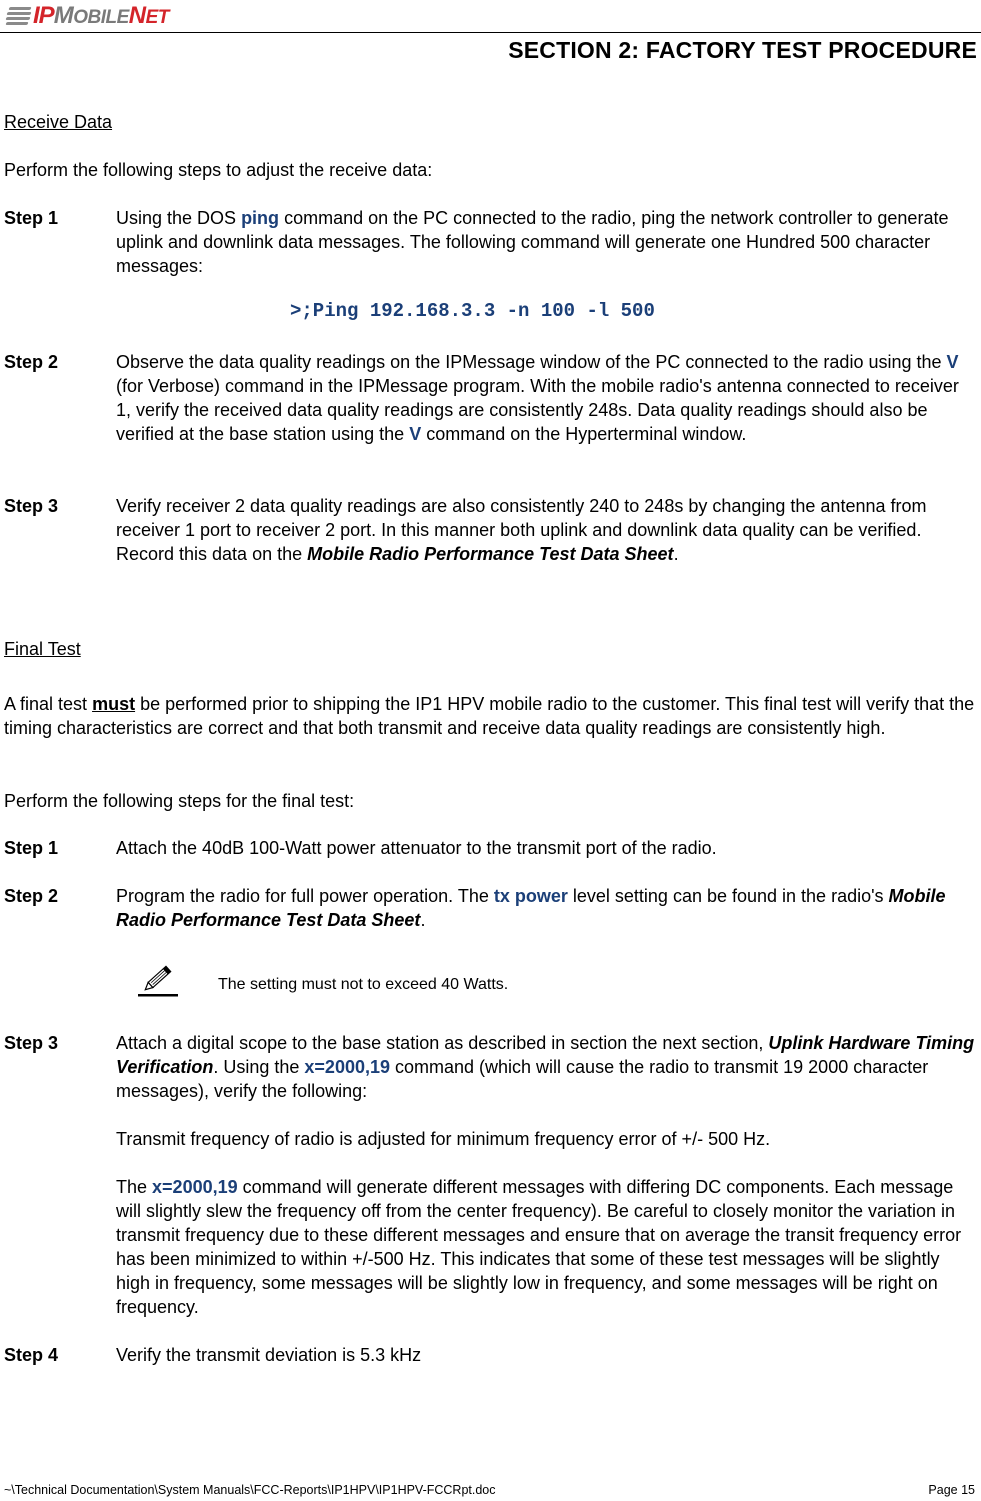 The image size is (981, 1501). What do you see at coordinates (101, 17) in the screenshot?
I see `logo-mobile-rest: OBILE` at bounding box center [101, 17].